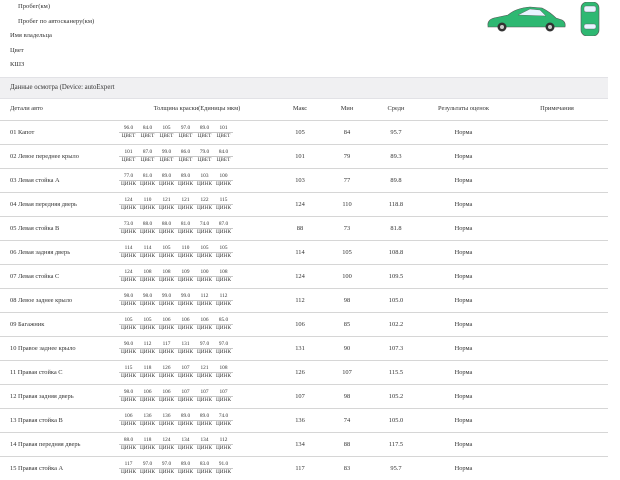 This screenshot has width=620, height=480. Describe the element at coordinates (147, 440) in the screenshot. I see `reading-value: 118` at that location.